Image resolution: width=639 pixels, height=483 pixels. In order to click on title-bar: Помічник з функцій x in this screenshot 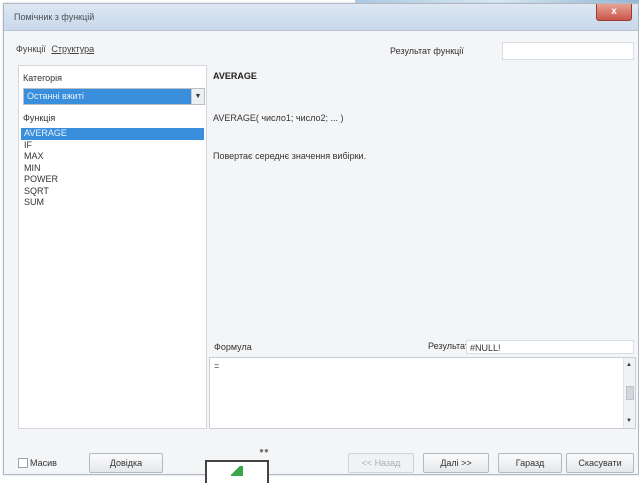, I will do `click(321, 17)`.